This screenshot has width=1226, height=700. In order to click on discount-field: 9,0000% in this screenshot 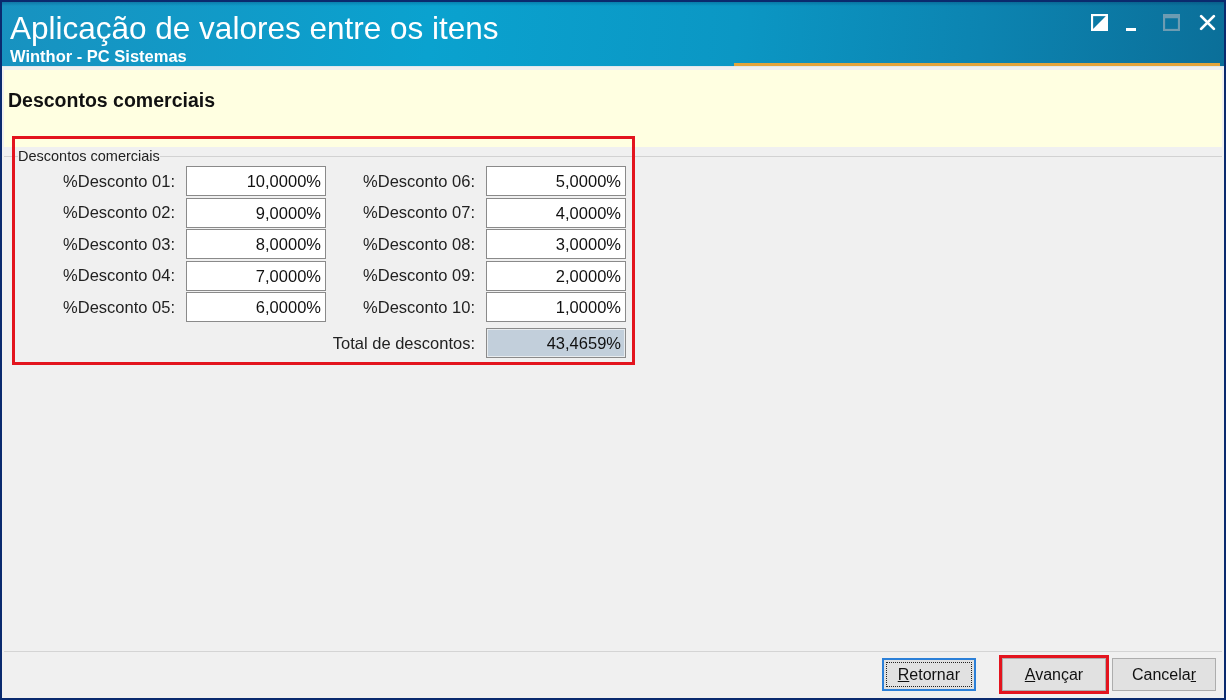, I will do `click(256, 212)`.